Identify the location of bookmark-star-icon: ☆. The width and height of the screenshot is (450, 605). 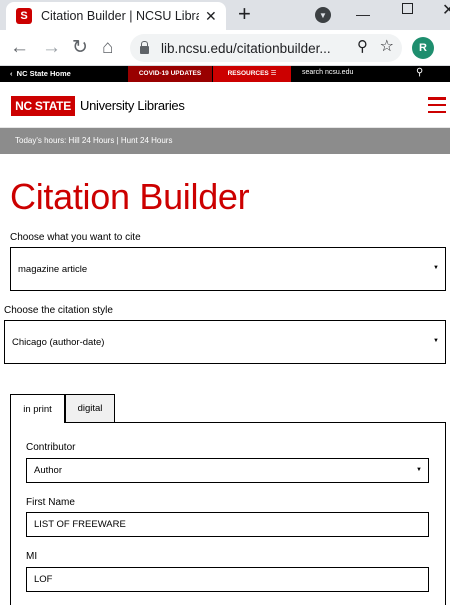
(387, 46).